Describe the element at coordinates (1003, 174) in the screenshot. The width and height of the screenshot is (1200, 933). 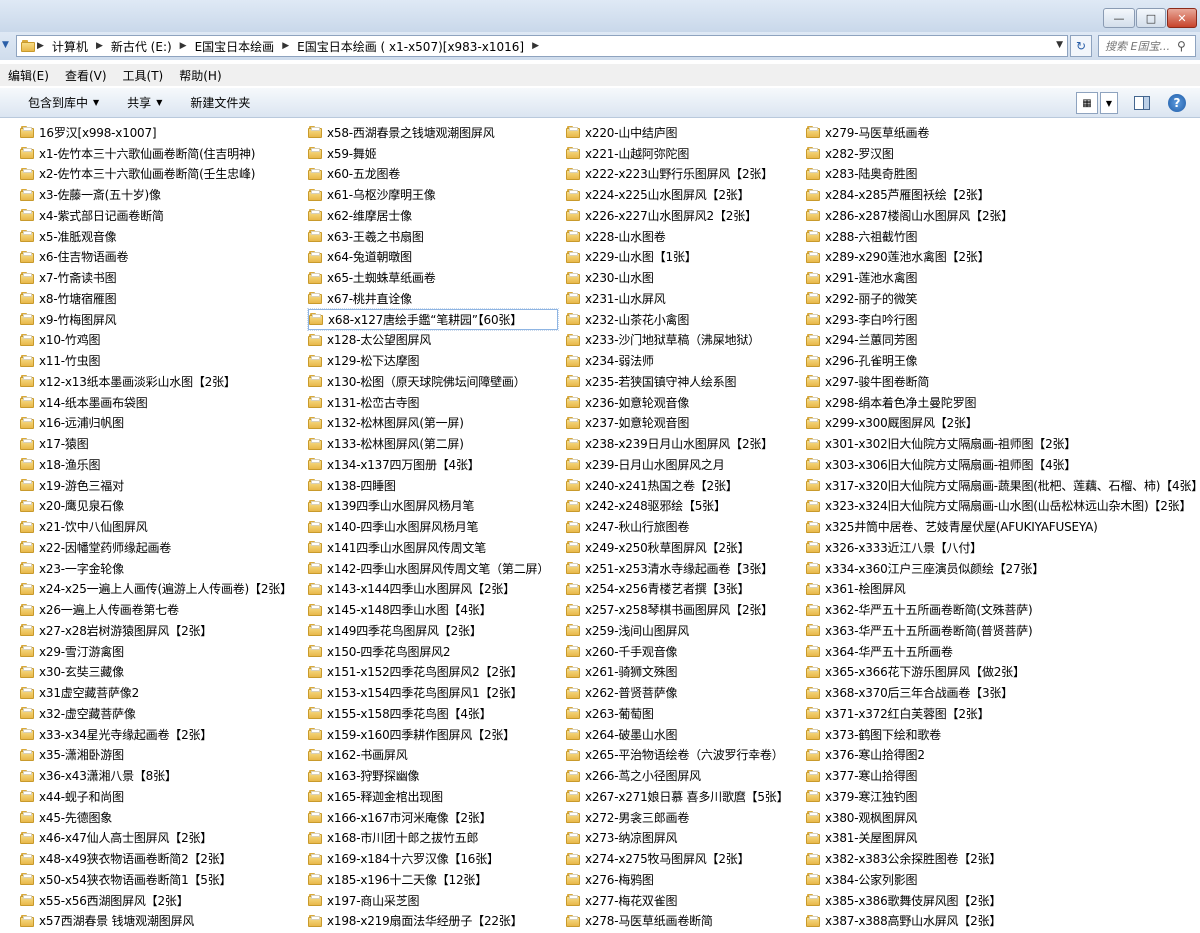
I see `folder-item: x283-陆奥奇胜图` at that location.